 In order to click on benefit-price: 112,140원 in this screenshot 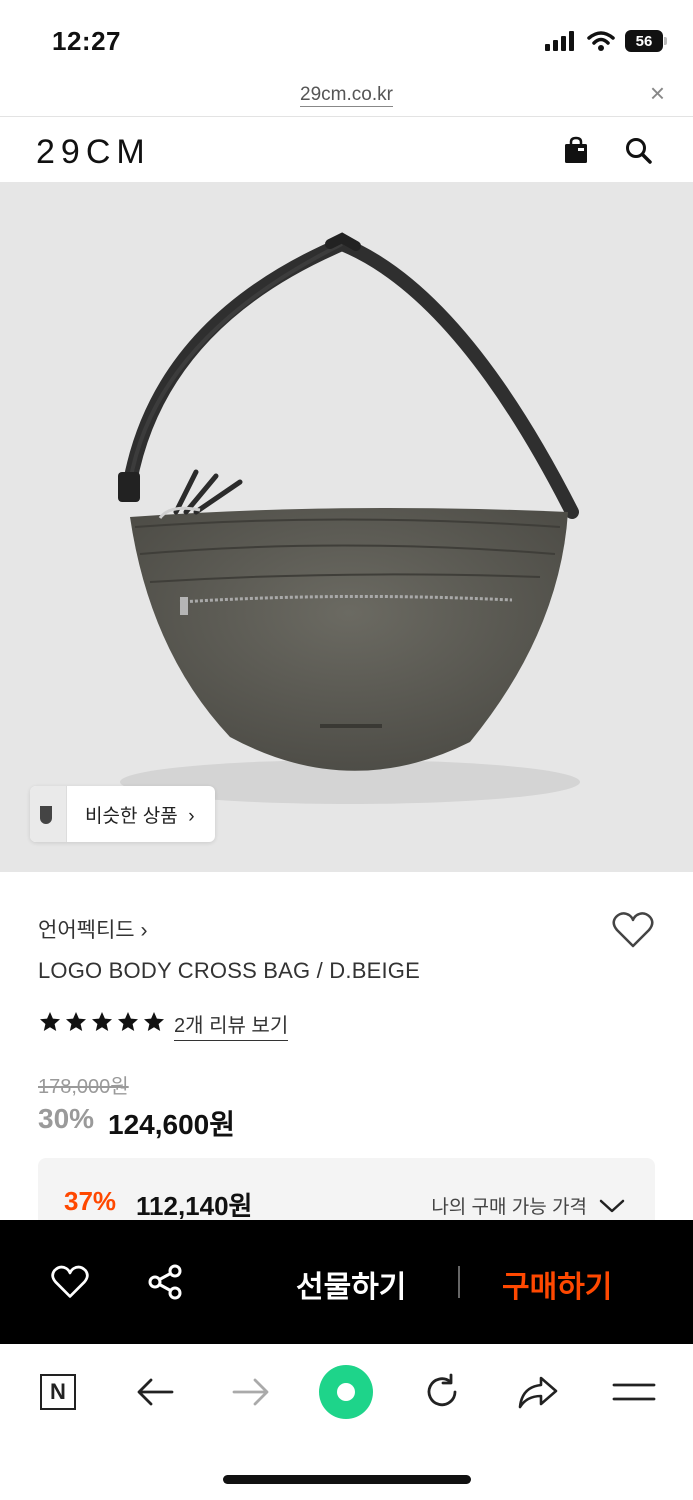, I will do `click(194, 1206)`.